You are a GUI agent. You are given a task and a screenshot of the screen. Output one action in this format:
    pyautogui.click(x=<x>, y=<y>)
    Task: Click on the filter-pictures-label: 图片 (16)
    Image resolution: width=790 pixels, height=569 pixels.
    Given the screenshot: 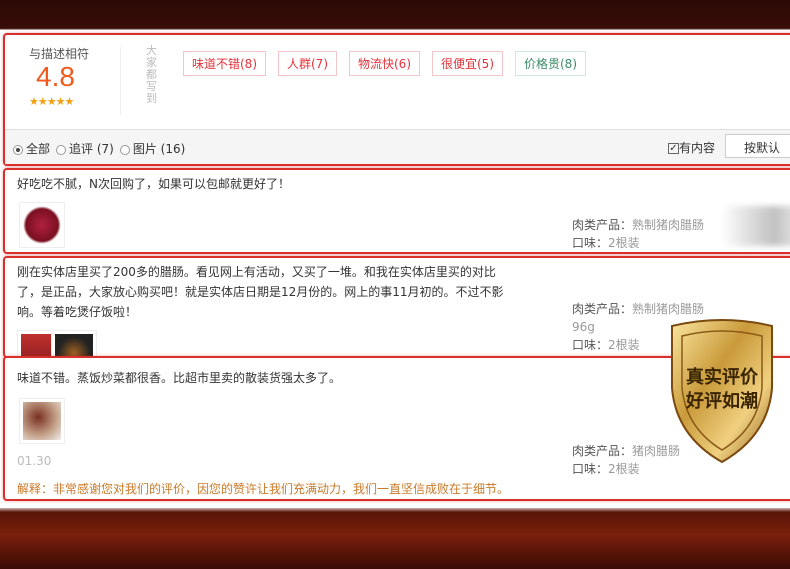 What is the action you would take?
    pyautogui.click(x=159, y=149)
    